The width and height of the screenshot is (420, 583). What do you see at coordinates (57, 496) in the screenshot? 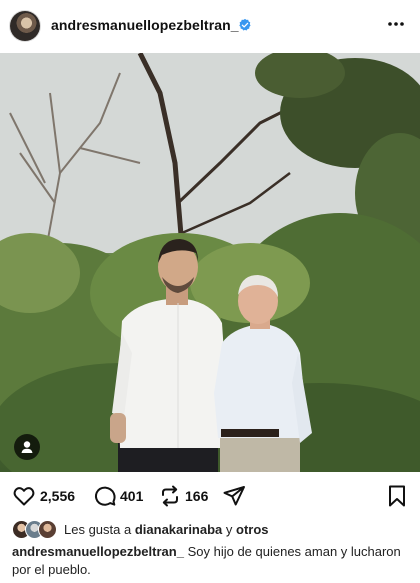
I see `likes-count: 2,556` at bounding box center [57, 496].